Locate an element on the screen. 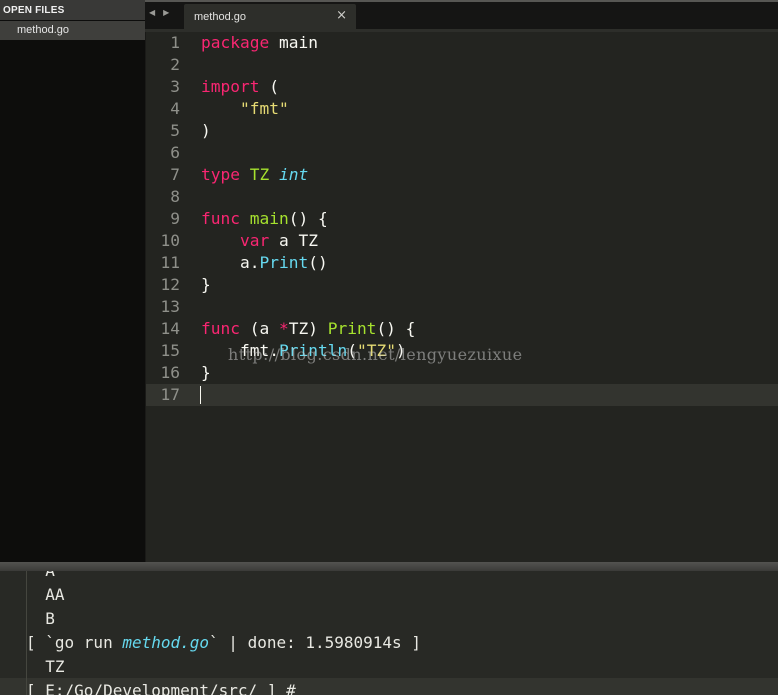  line-number: 2 is located at coordinates (175, 64).